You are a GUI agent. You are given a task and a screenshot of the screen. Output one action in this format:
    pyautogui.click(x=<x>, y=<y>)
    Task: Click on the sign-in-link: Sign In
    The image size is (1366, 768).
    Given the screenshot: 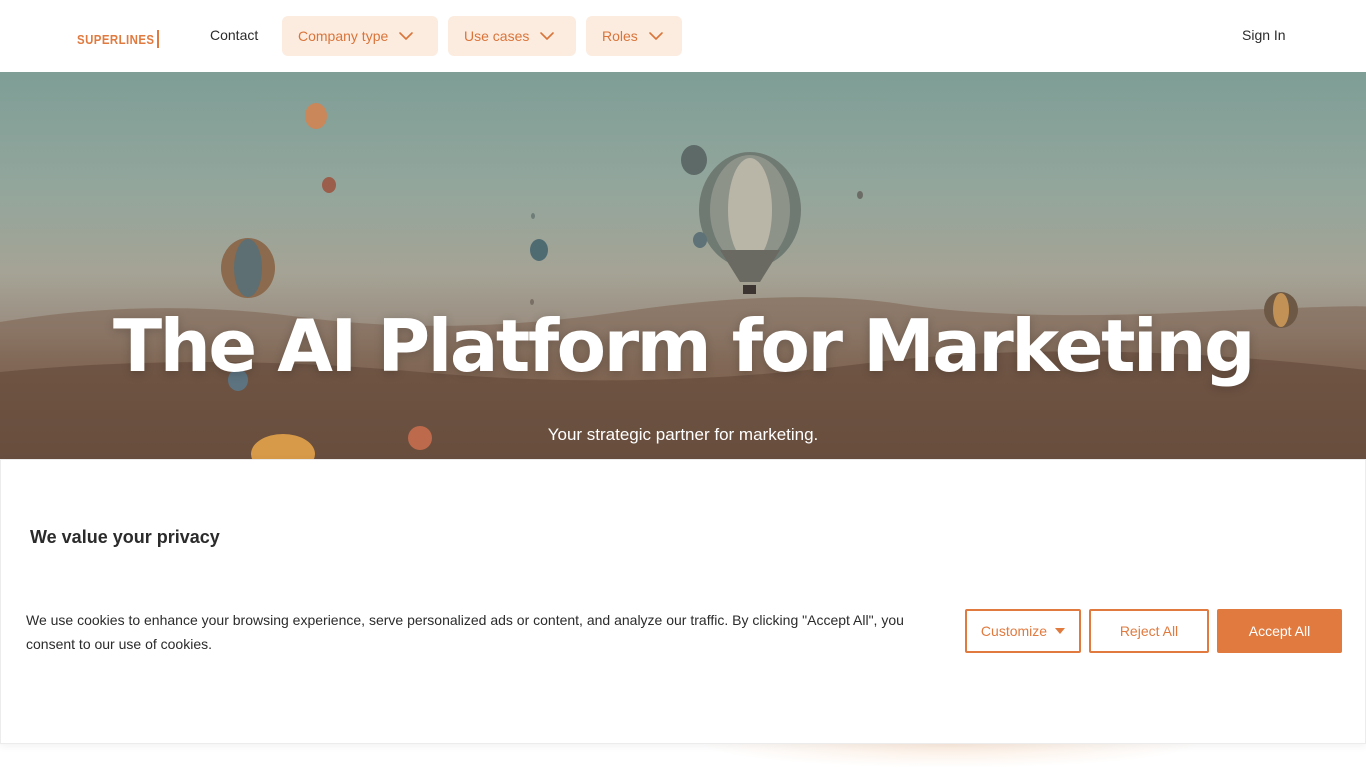 What is the action you would take?
    pyautogui.click(x=1264, y=35)
    